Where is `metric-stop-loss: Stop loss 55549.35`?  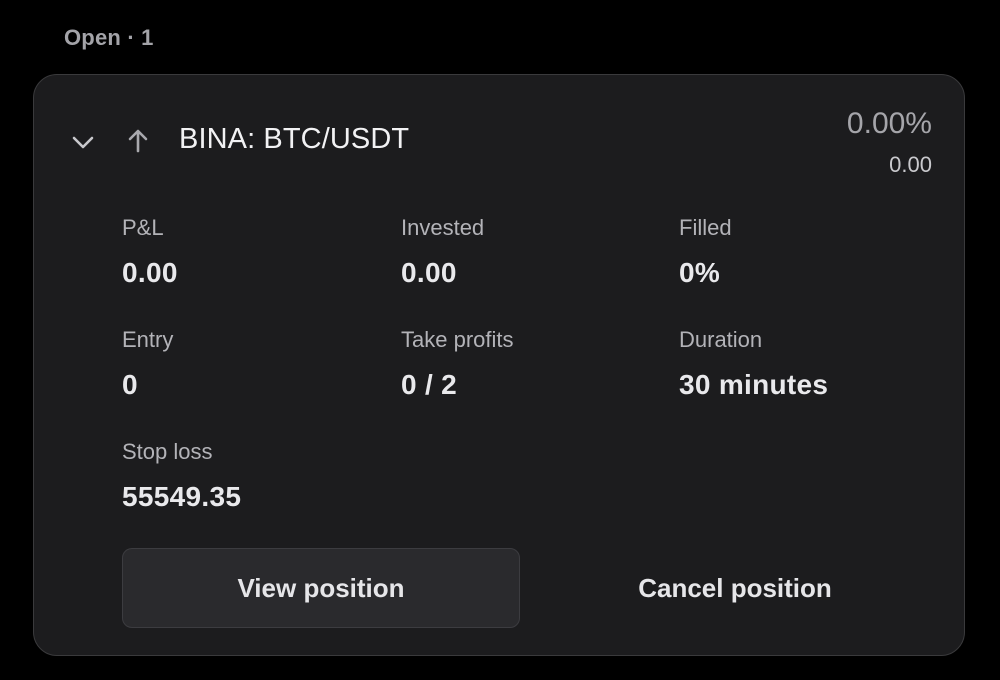
metric-stop-loss: Stop loss 55549.35 is located at coordinates (181, 475).